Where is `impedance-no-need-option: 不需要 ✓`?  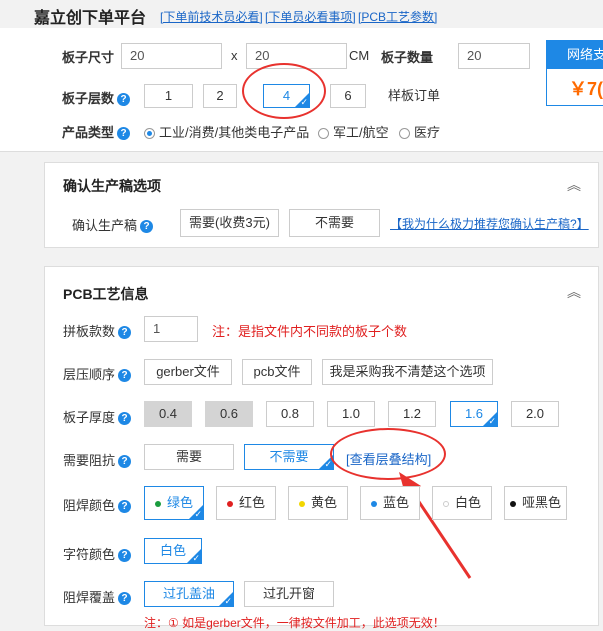 impedance-no-need-option: 不需要 ✓ is located at coordinates (289, 457).